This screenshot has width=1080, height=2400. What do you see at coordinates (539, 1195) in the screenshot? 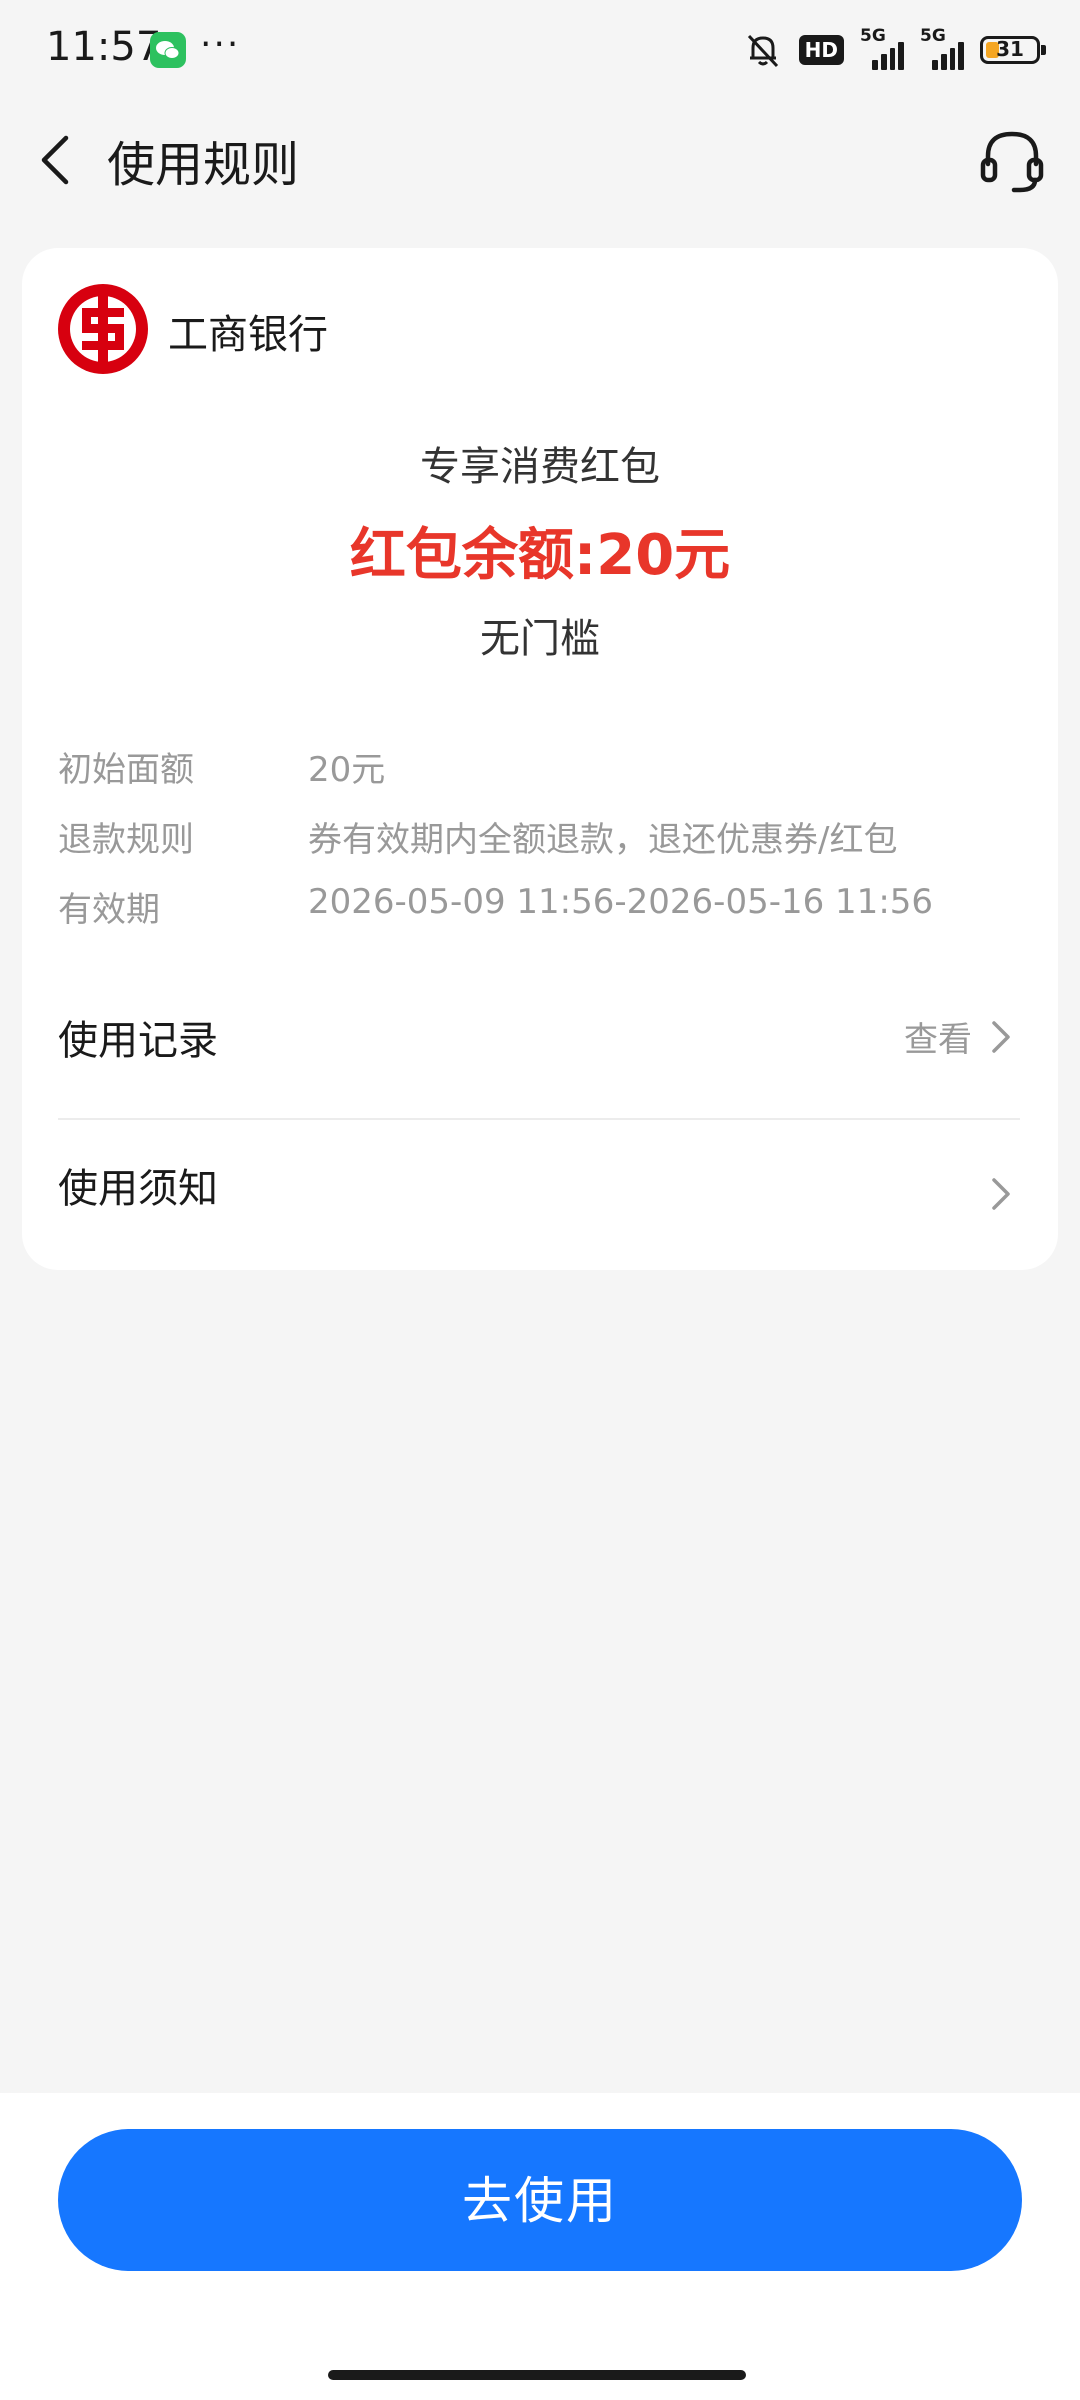
I see `usage-notice-row: 使用须知` at bounding box center [539, 1195].